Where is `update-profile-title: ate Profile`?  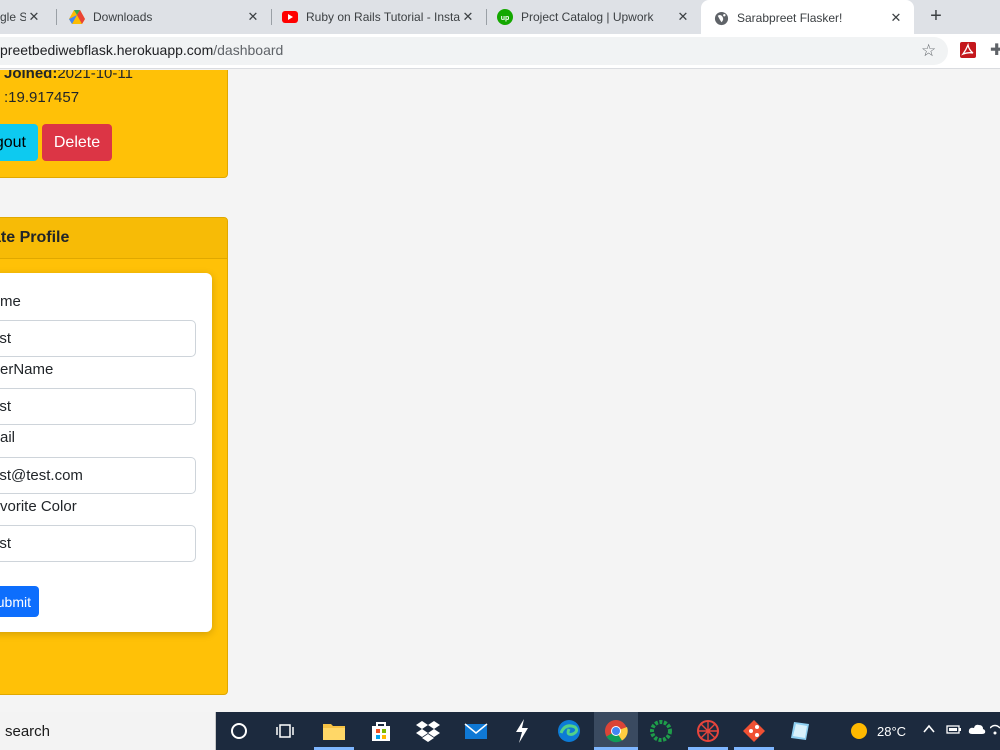
update-profile-title: ate Profile is located at coordinates (35, 237).